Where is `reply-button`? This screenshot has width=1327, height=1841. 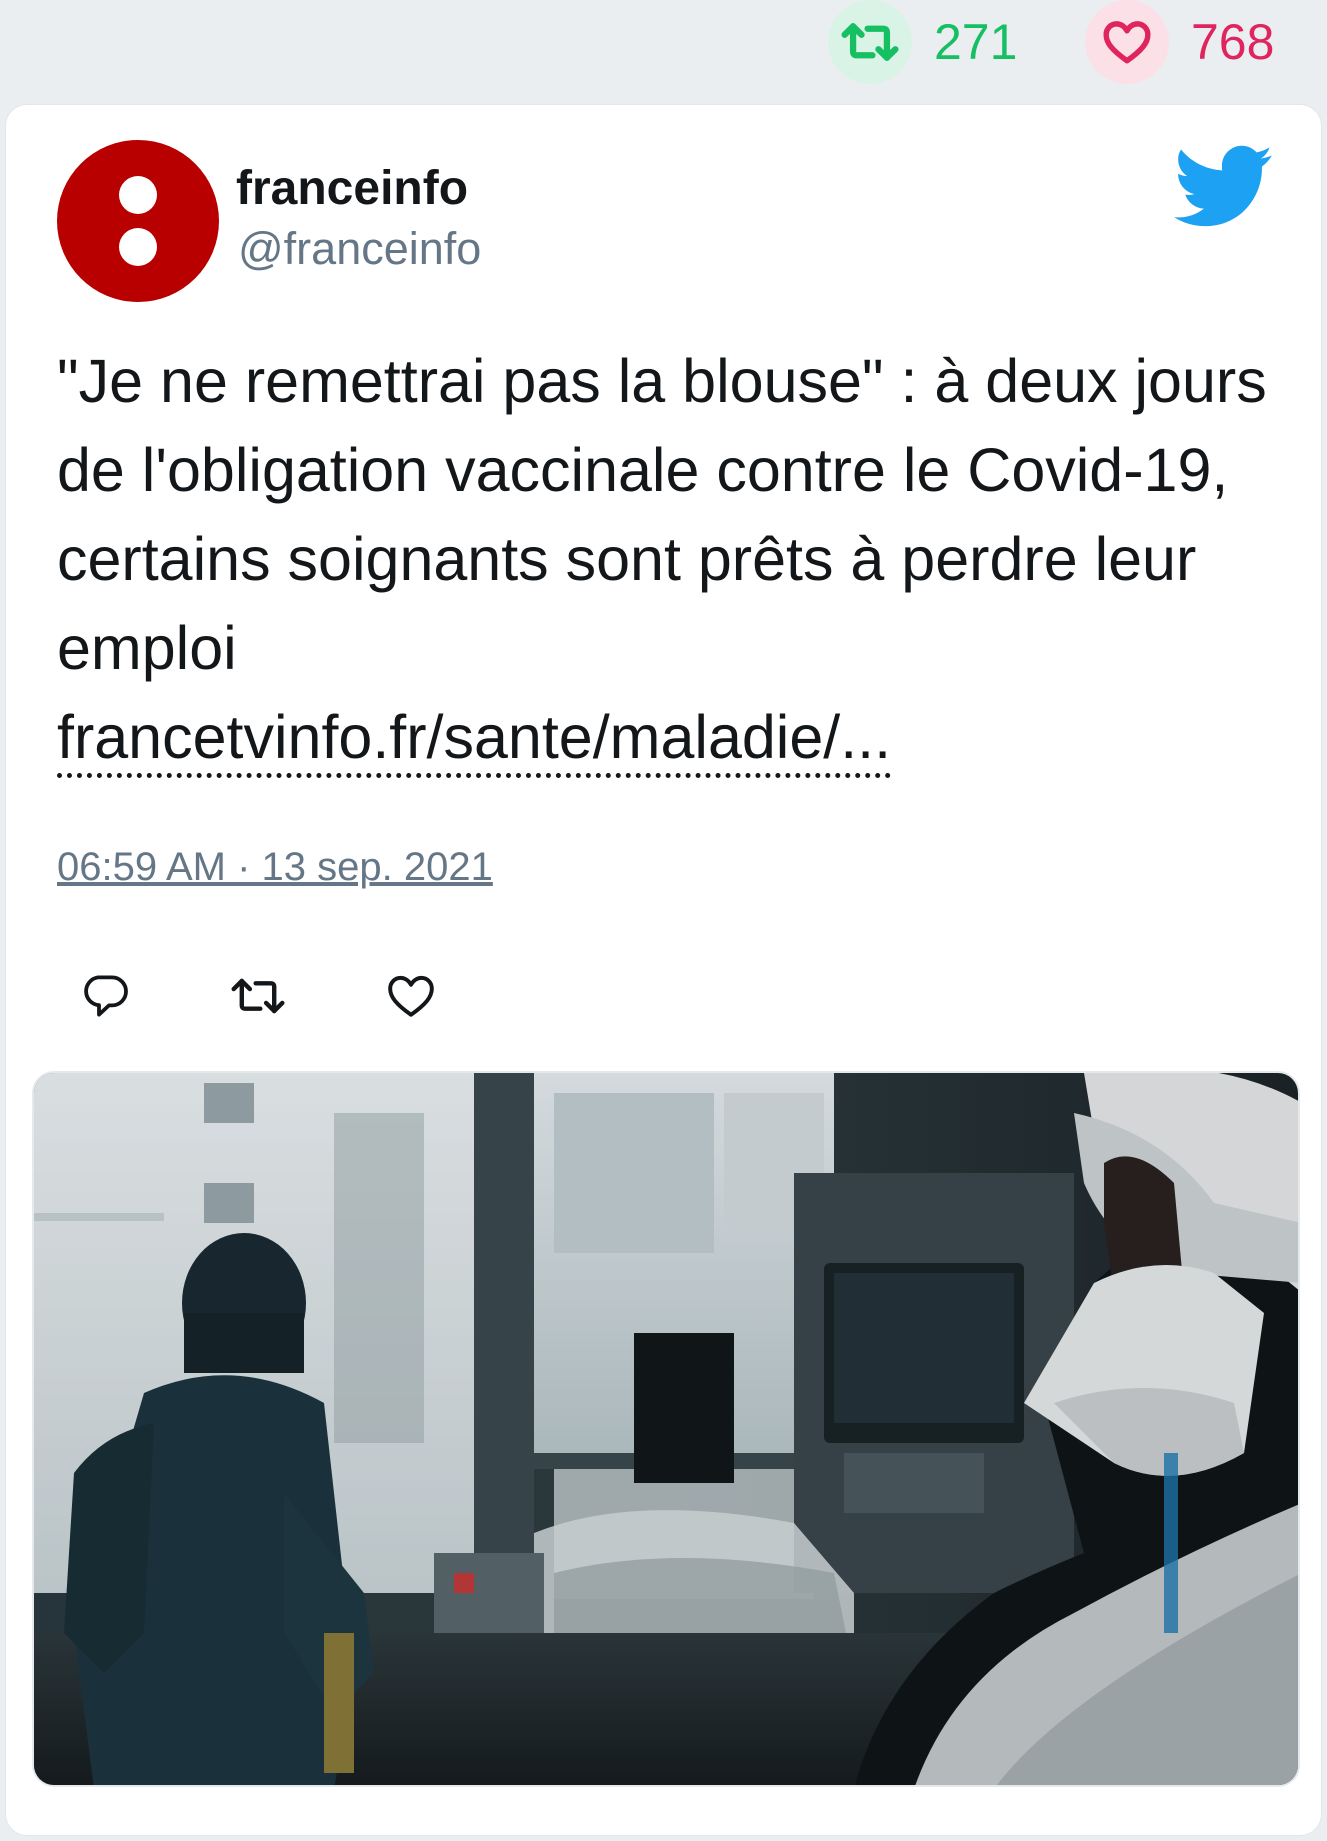
reply-button is located at coordinates (106, 996).